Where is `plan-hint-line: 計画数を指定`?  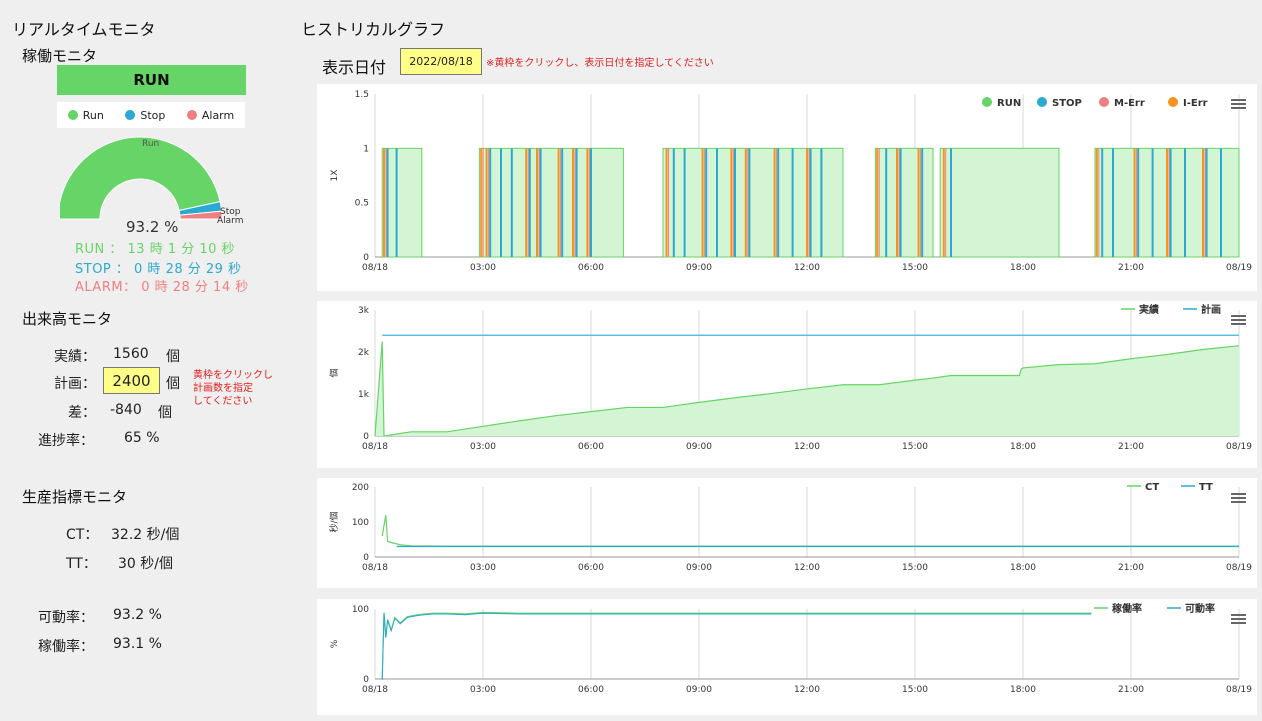 plan-hint-line: 計画数を指定 is located at coordinates (223, 388).